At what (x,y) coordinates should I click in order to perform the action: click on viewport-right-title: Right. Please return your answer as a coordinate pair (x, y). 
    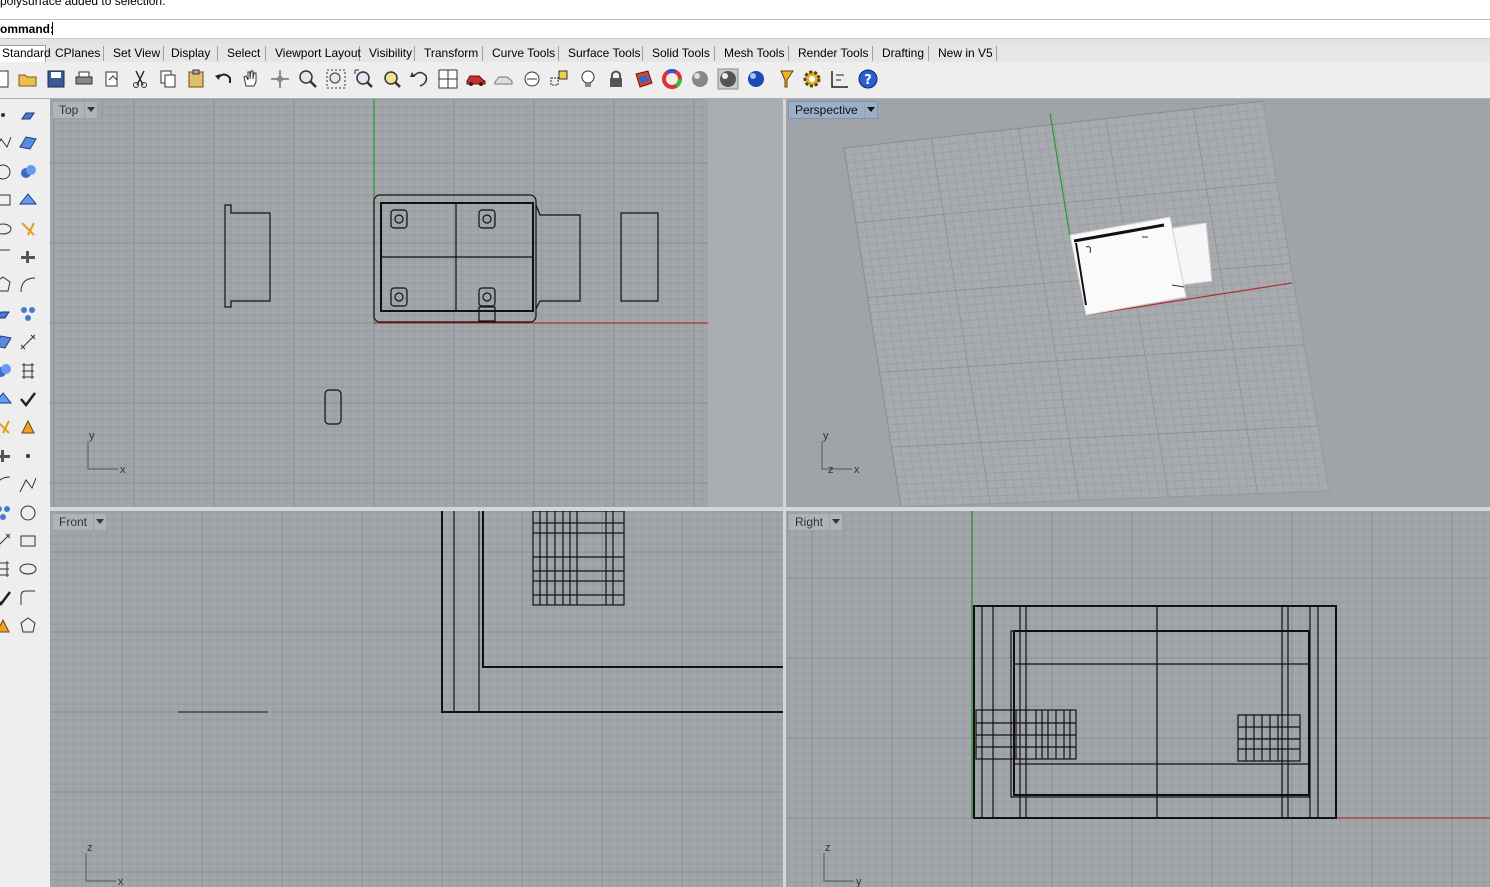
    Looking at the image, I should click on (816, 522).